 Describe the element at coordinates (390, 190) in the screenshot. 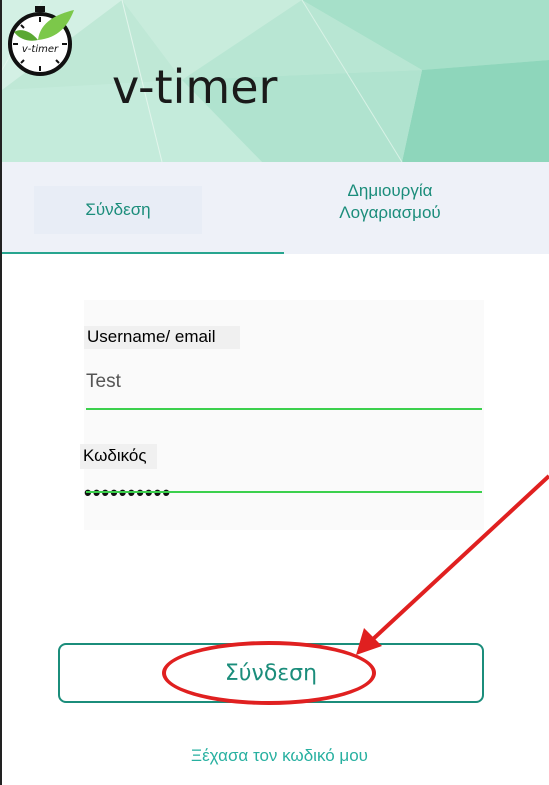

I see `tab-create-account-line1: Δημιουργία` at that location.